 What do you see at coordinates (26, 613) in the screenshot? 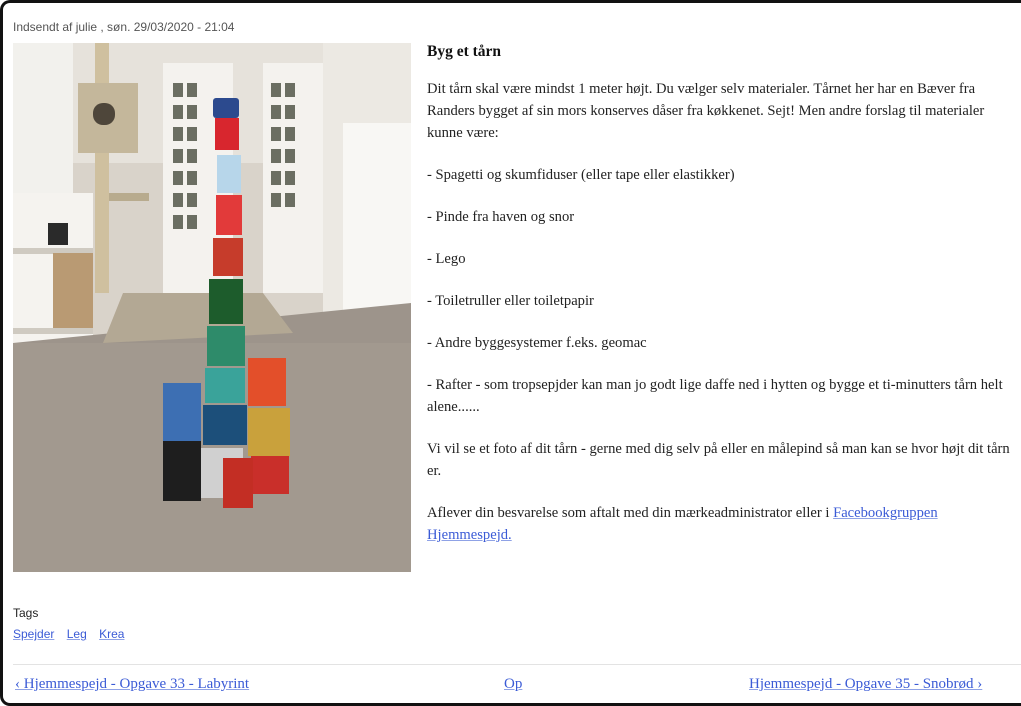
I see `tags-heading: Tags` at bounding box center [26, 613].